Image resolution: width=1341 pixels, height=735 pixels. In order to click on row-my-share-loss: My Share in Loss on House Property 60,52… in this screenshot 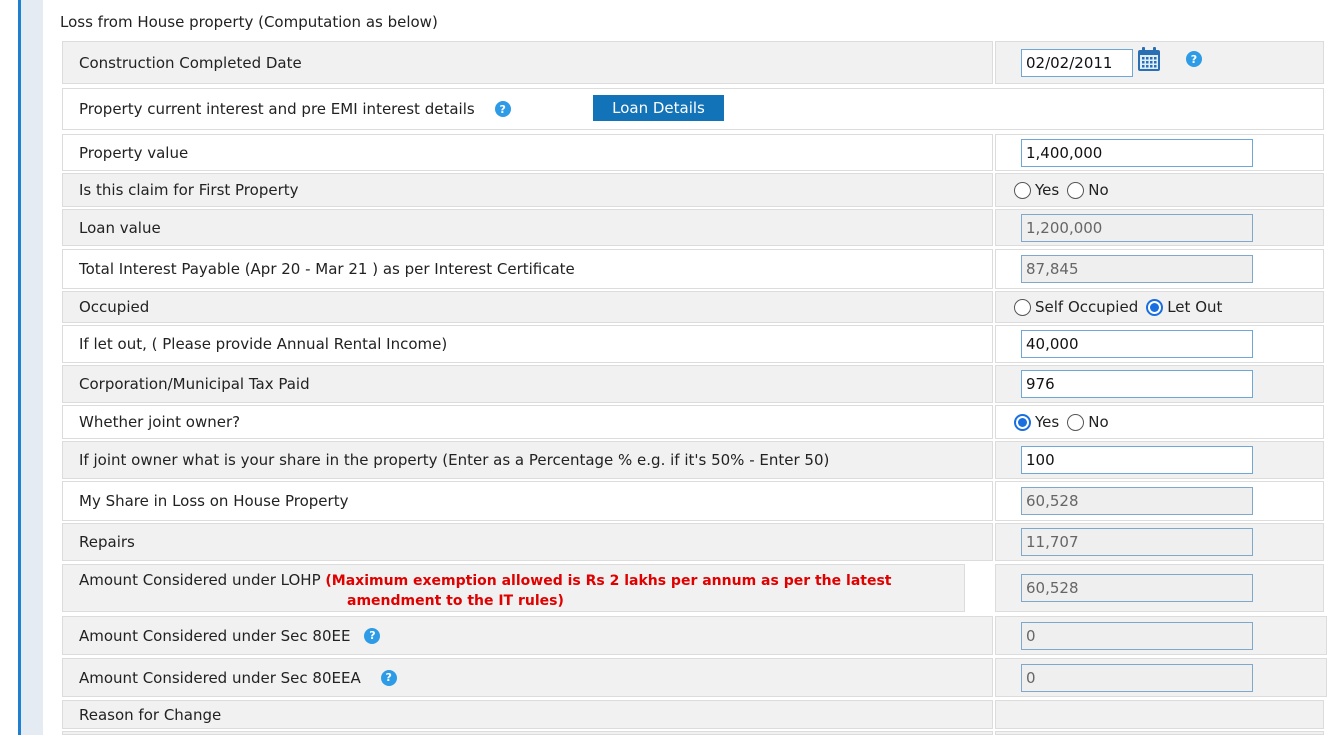, I will do `click(693, 501)`.